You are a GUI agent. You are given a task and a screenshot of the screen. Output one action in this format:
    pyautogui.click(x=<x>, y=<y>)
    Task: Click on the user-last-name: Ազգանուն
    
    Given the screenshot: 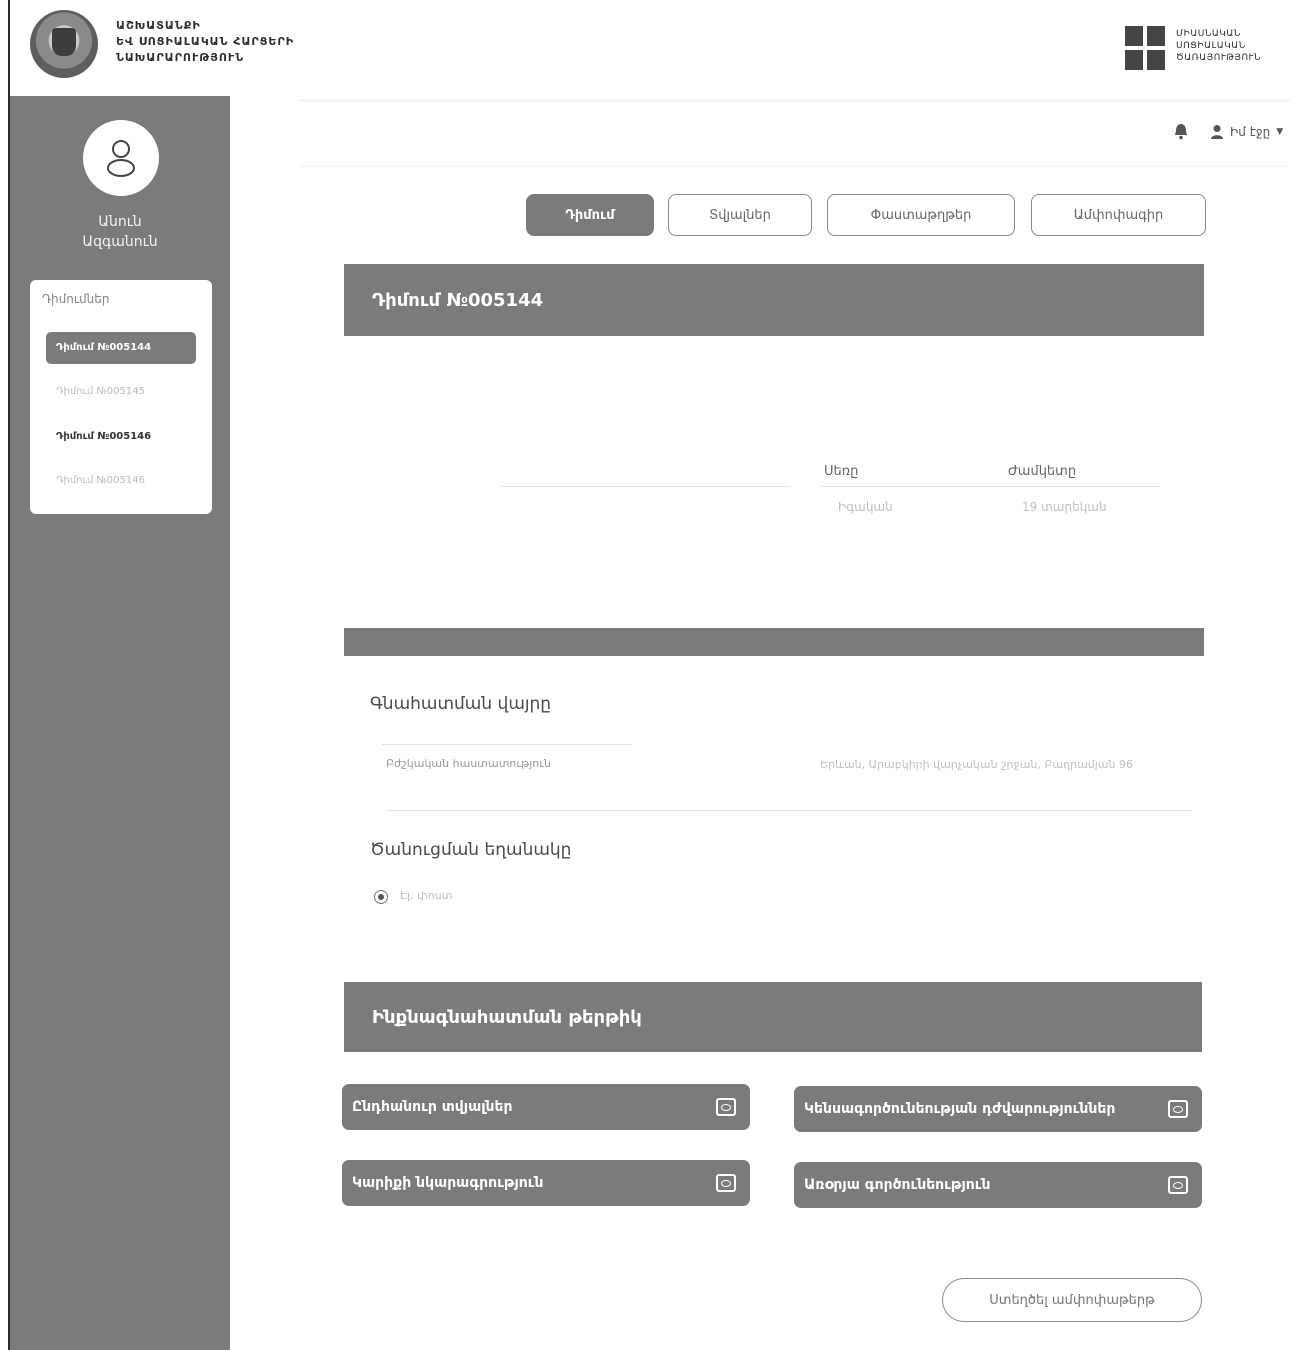 What is the action you would take?
    pyautogui.click(x=120, y=242)
    